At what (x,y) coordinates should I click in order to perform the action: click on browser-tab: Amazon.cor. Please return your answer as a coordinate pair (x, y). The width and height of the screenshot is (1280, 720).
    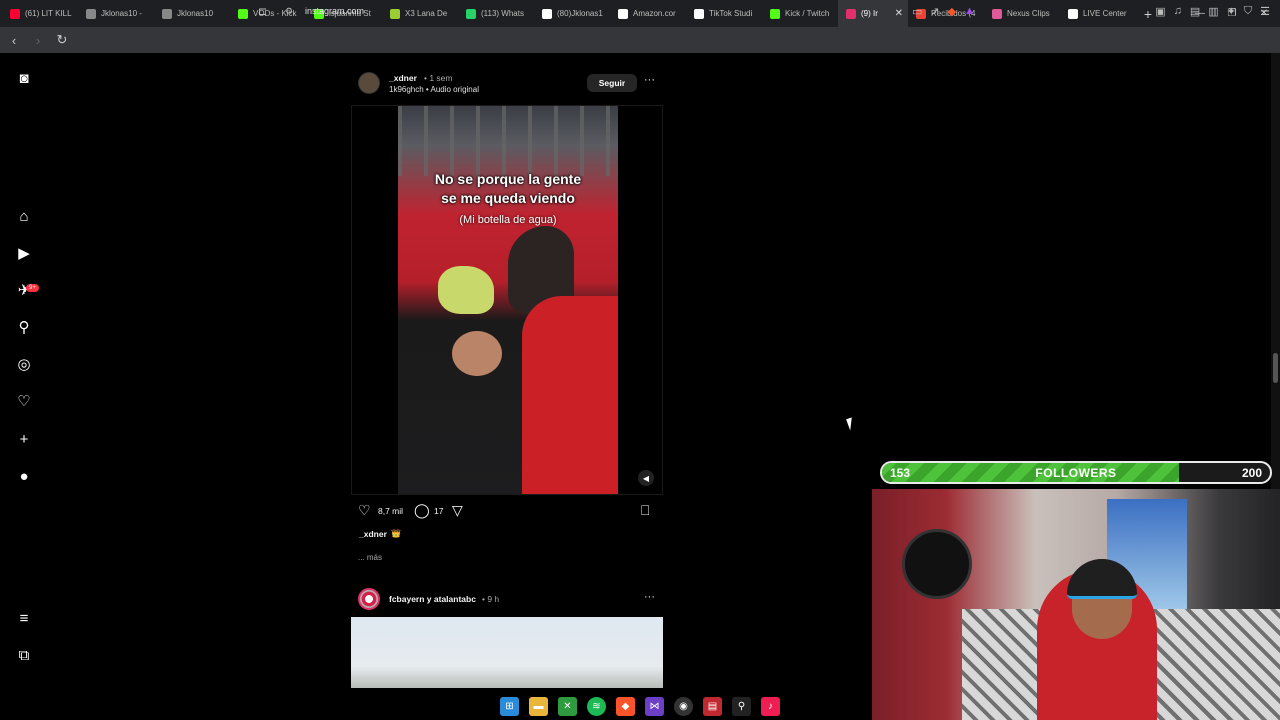
    Looking at the image, I should click on (648, 13).